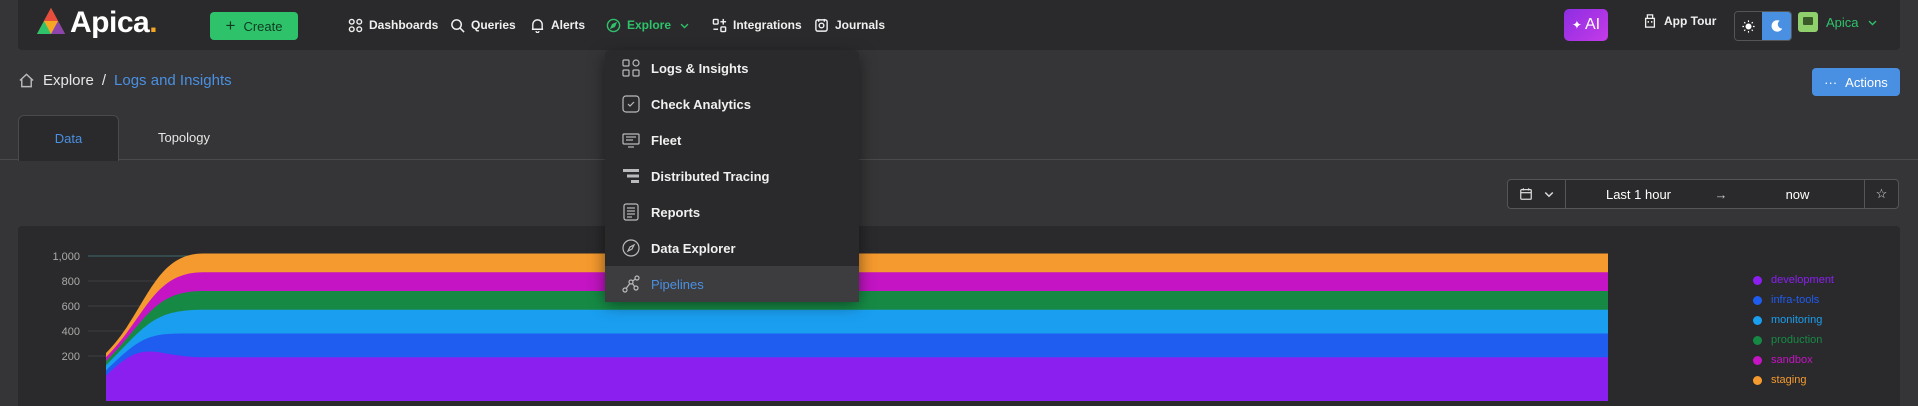  Describe the element at coordinates (66, 257) in the screenshot. I see `y-tick-label: 1,000` at that location.